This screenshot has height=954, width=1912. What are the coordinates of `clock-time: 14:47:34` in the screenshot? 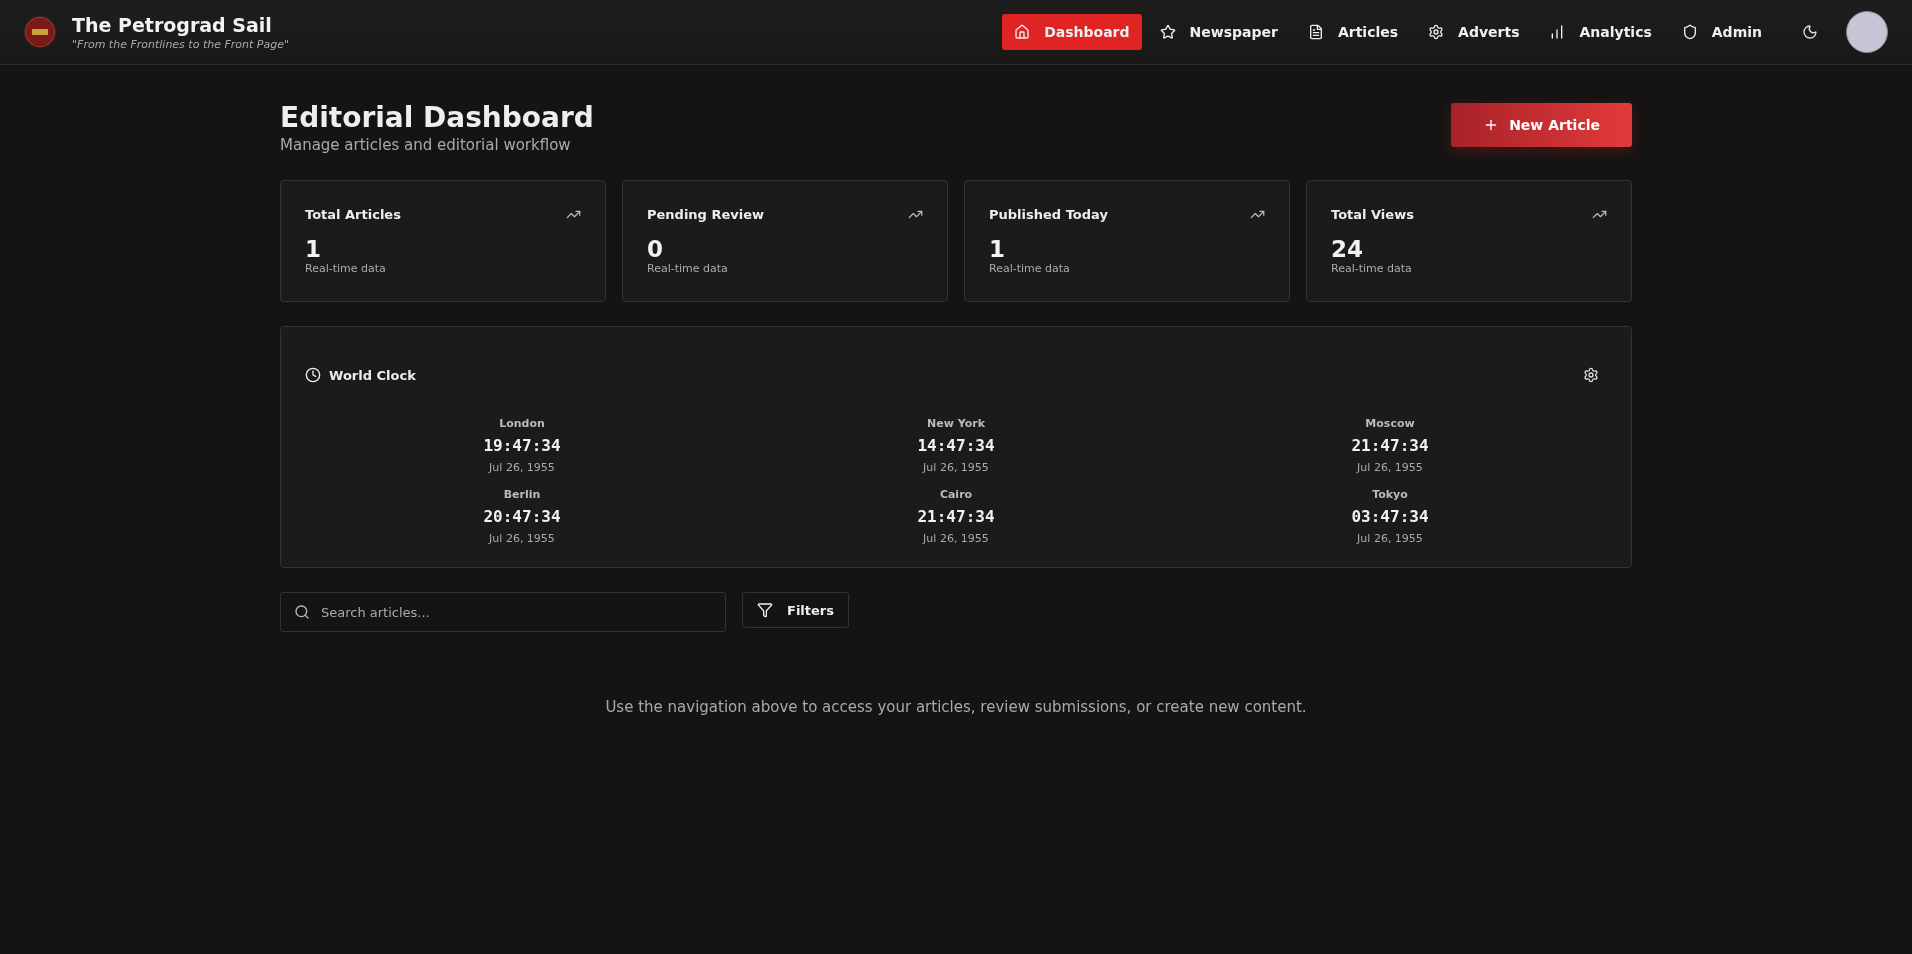 It's located at (956, 445).